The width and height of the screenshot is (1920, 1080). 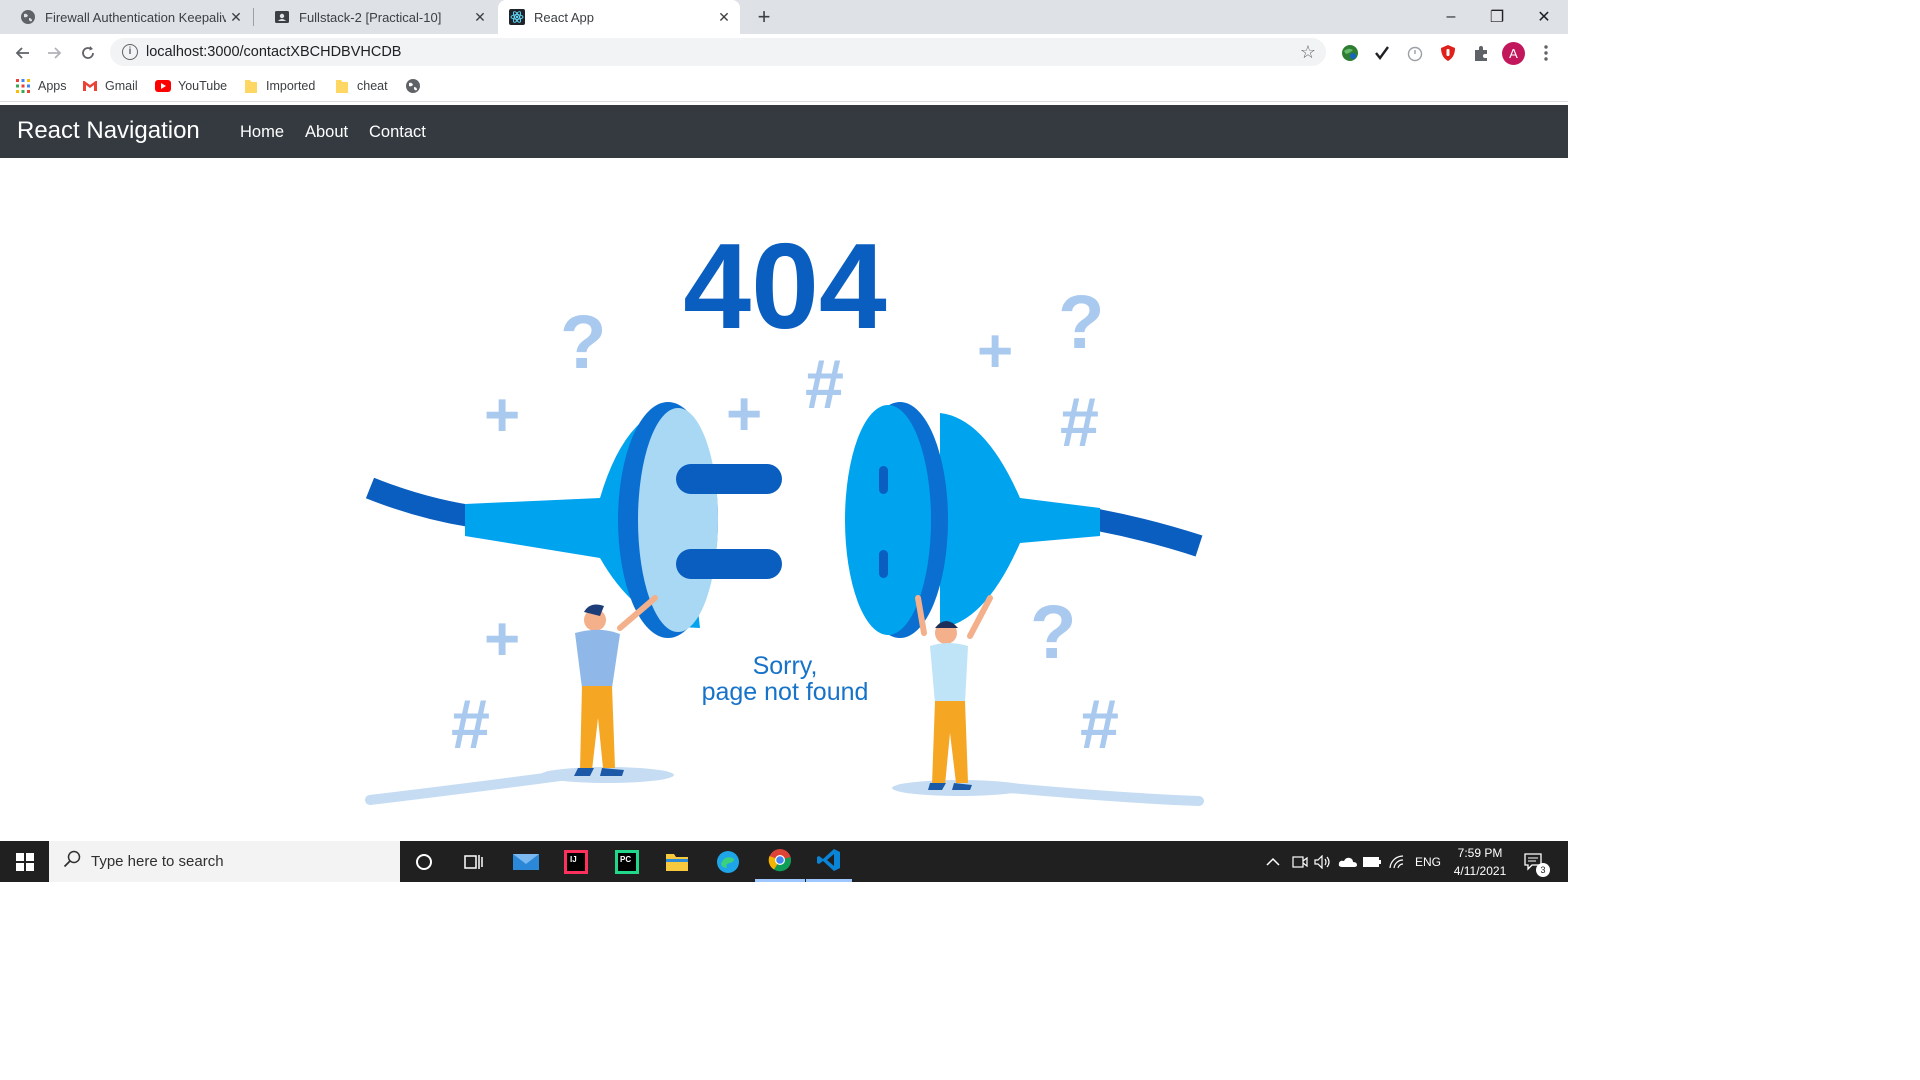 What do you see at coordinates (135, 17) in the screenshot?
I see `tab-title: Firewall Authentication Keepalive` at bounding box center [135, 17].